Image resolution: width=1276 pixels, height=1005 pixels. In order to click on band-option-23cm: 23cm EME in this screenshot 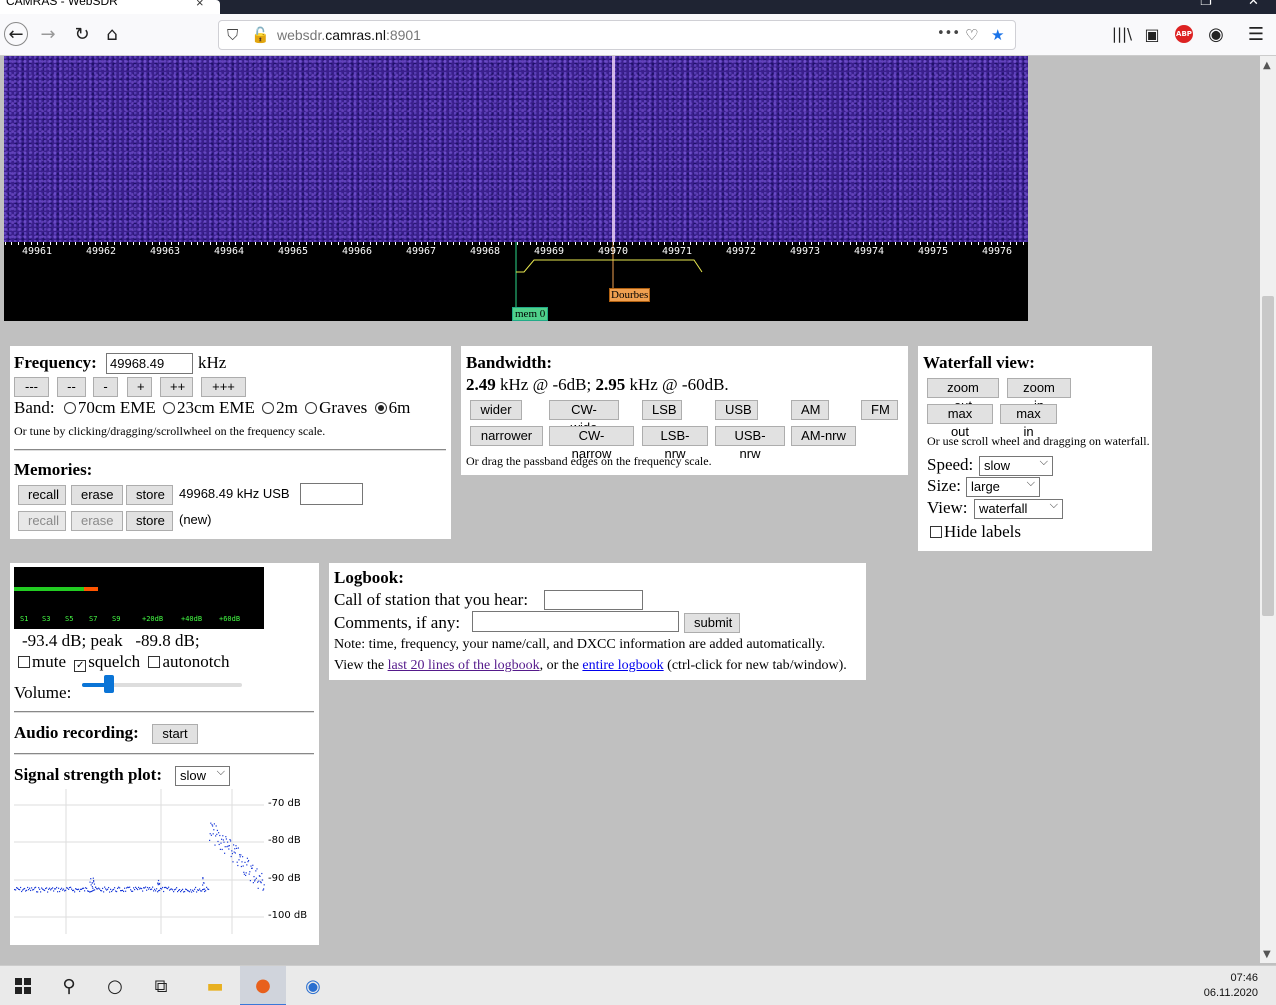, I will do `click(209, 407)`.